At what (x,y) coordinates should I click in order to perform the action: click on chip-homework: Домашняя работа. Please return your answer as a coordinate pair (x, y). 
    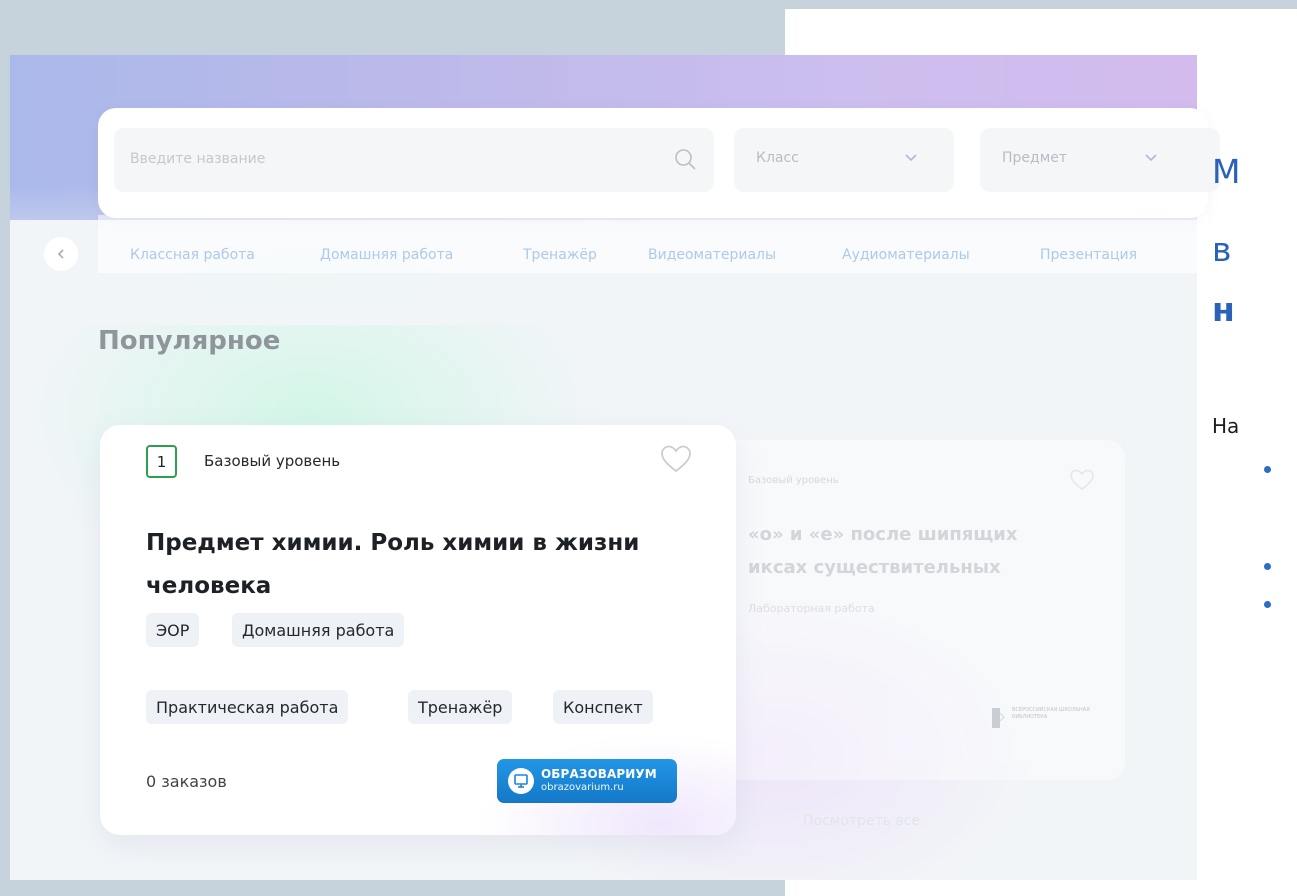
    Looking at the image, I should click on (318, 630).